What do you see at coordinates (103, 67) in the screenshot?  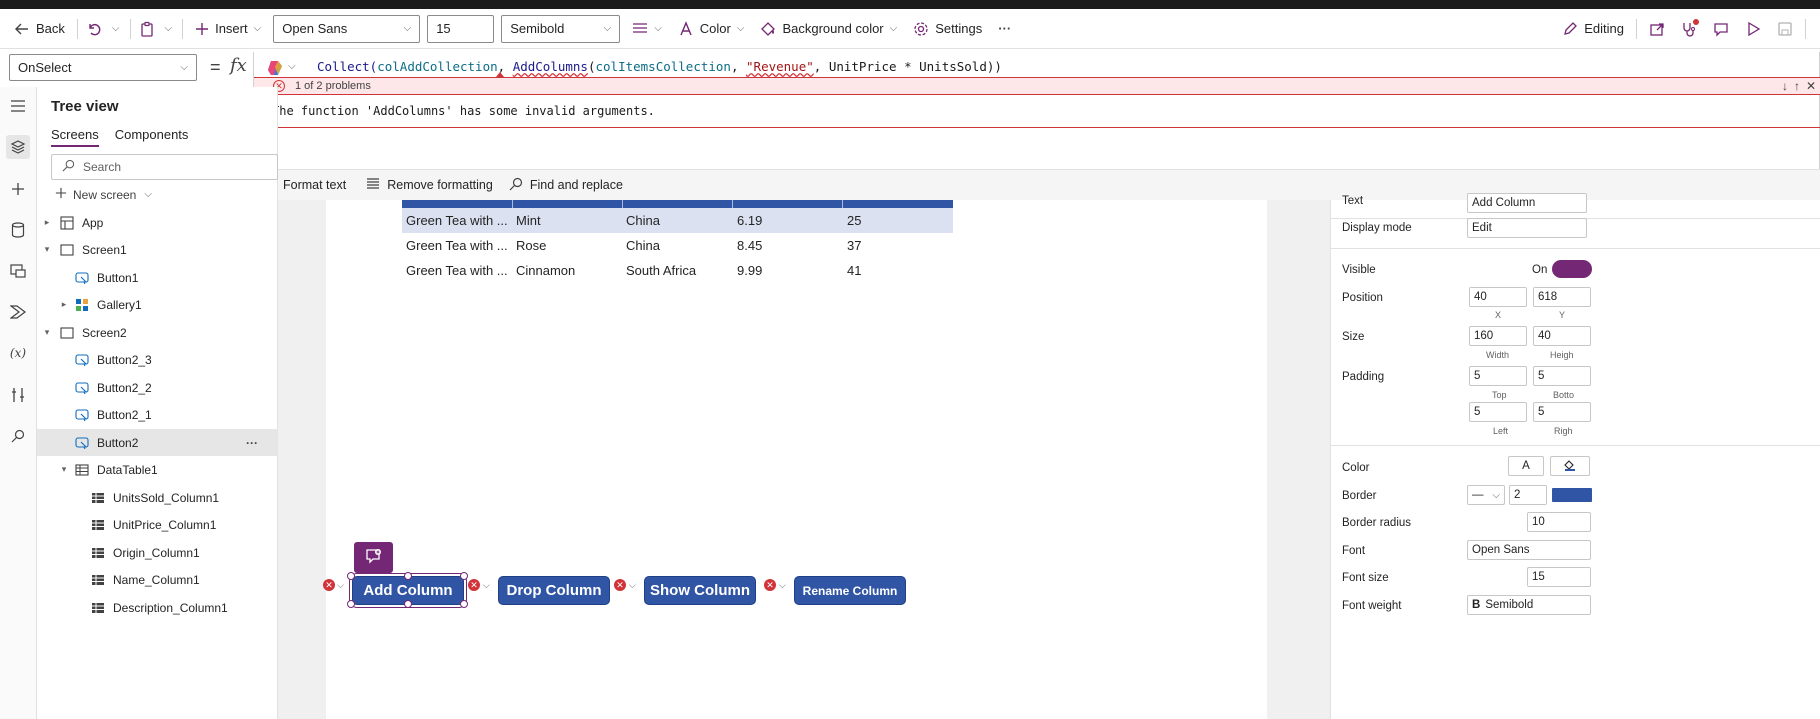 I see `property-select: OnSelect ⌵` at bounding box center [103, 67].